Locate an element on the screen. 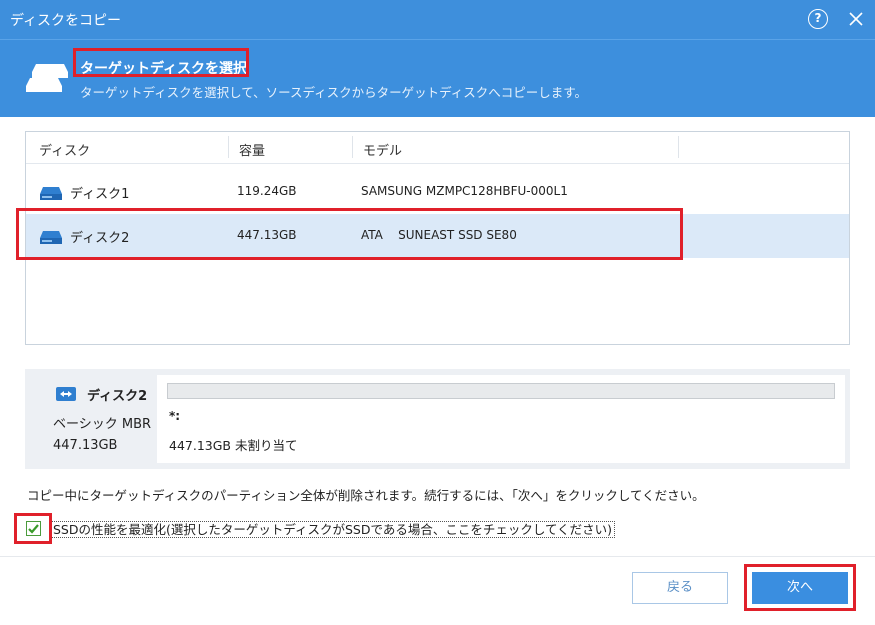 The image size is (875, 625). close-icon is located at coordinates (856, 19).